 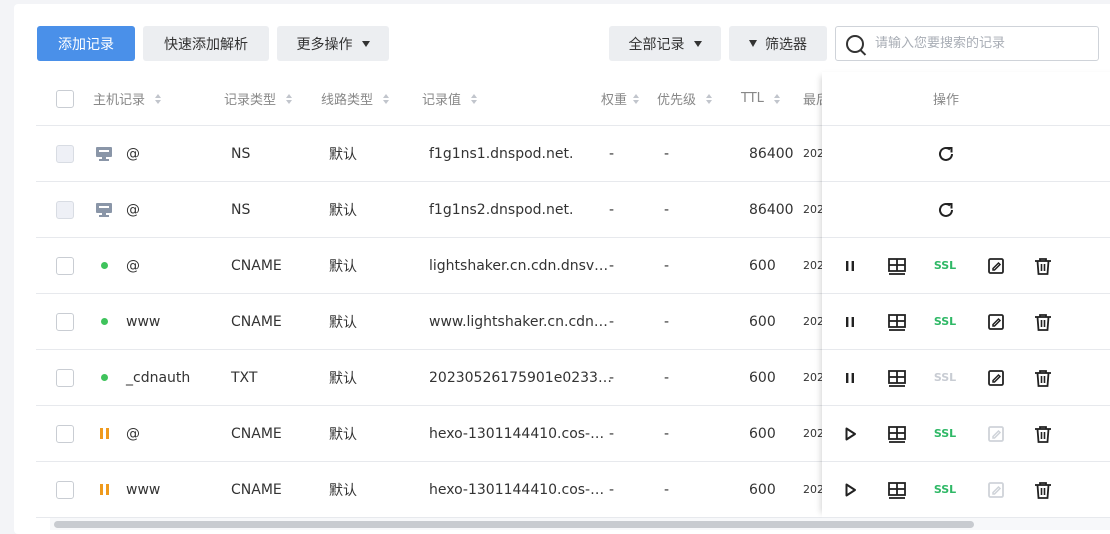 I want to click on column-type: 记录类型, so click(x=258, y=98).